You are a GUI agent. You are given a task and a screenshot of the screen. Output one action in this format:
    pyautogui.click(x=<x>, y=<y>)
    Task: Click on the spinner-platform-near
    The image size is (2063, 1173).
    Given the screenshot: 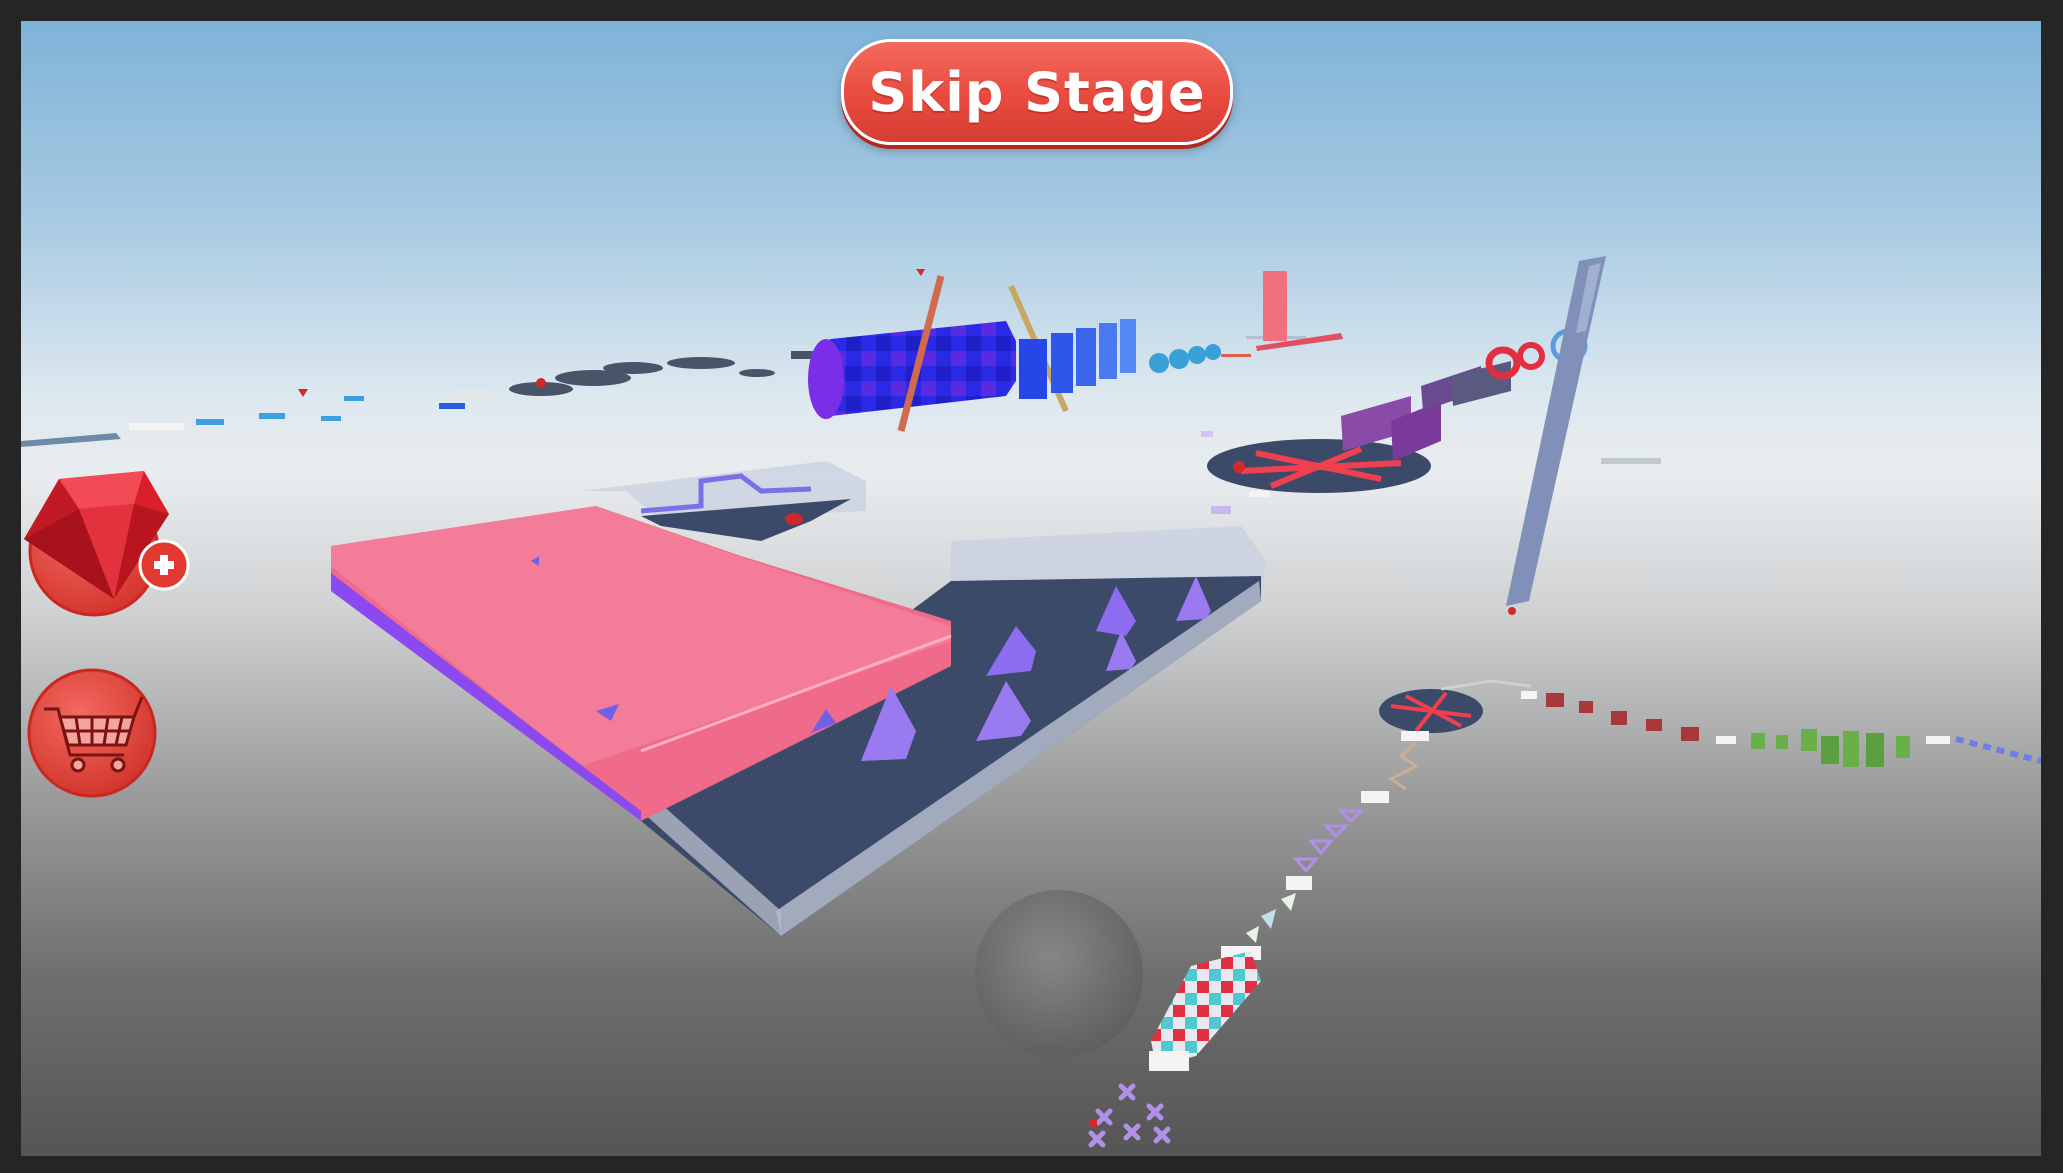 What is the action you would take?
    pyautogui.click(x=1431, y=711)
    